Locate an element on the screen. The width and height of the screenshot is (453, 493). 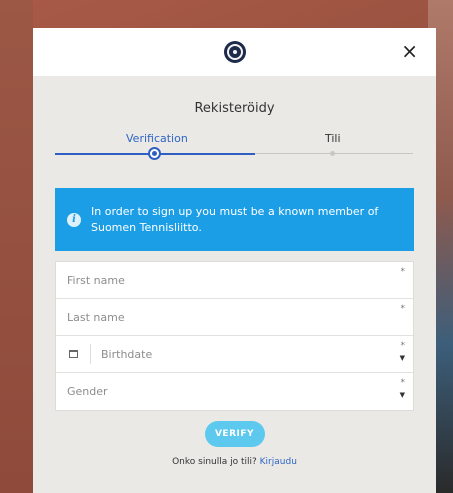
registration-stepper: Verification Tili is located at coordinates (234, 157).